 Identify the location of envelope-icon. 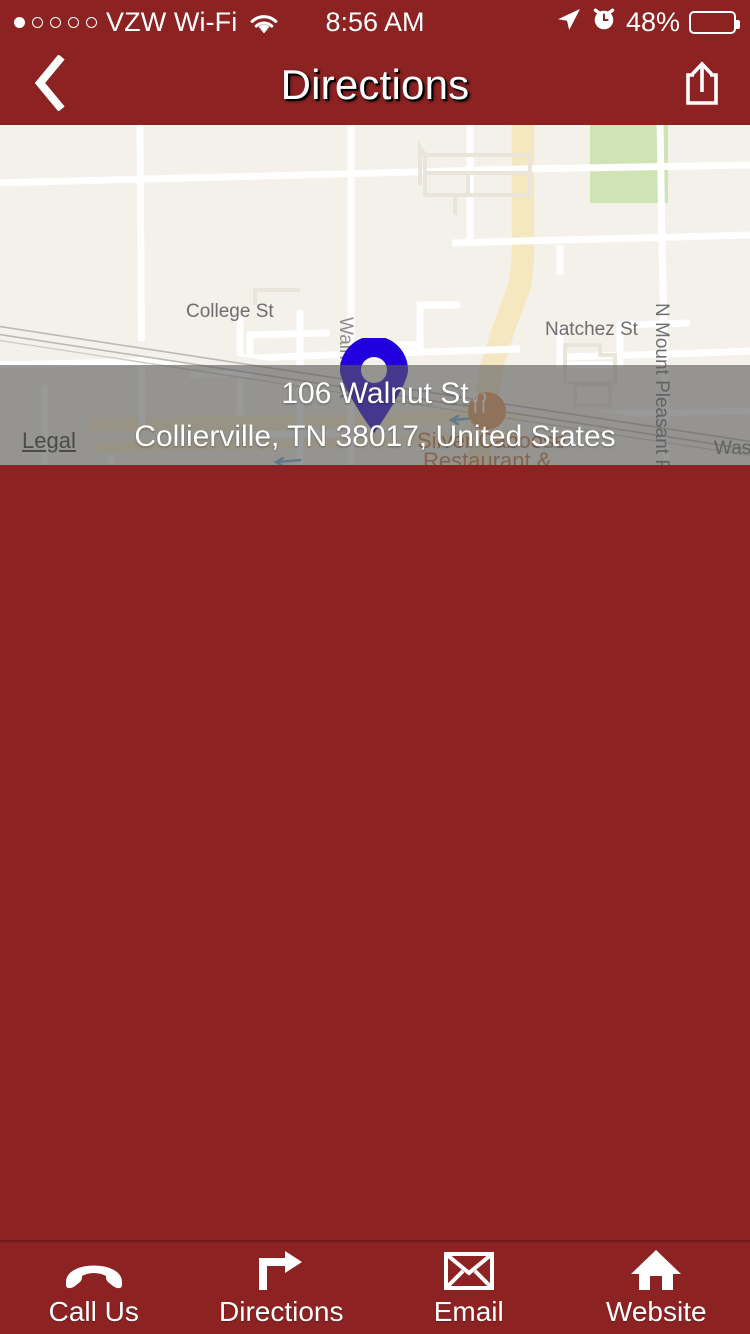
(469, 1271).